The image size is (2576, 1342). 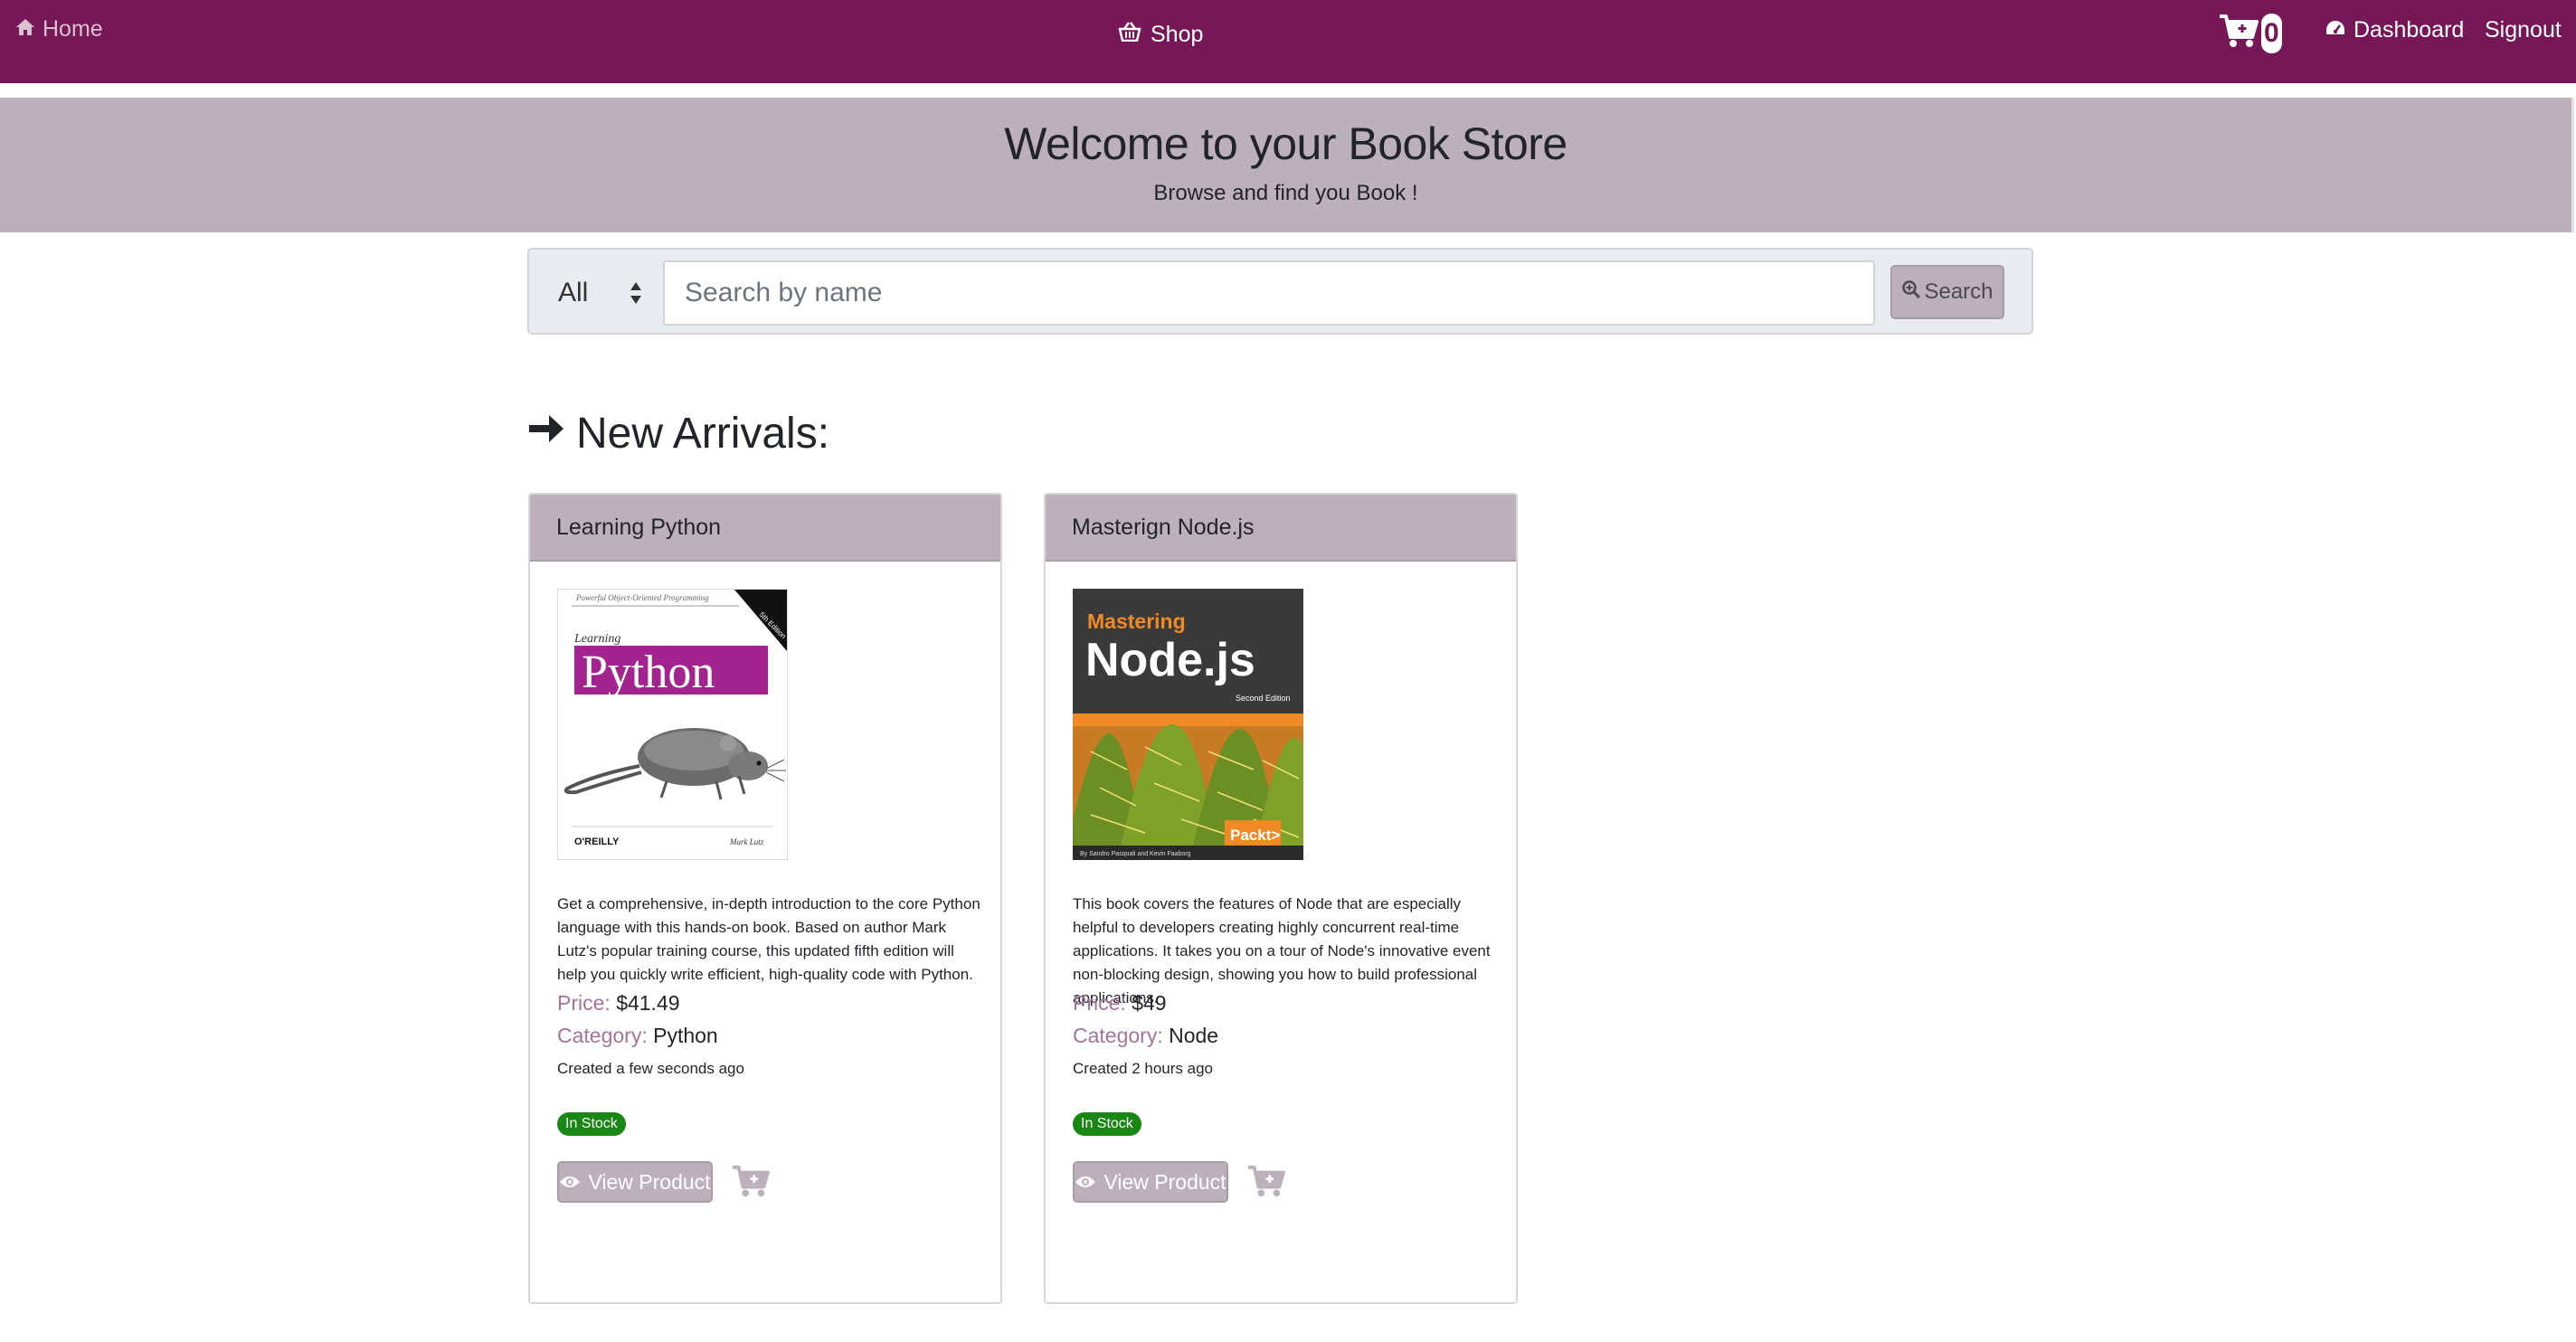 What do you see at coordinates (1170, 660) in the screenshot?
I see `cover-title-text: Node.js` at bounding box center [1170, 660].